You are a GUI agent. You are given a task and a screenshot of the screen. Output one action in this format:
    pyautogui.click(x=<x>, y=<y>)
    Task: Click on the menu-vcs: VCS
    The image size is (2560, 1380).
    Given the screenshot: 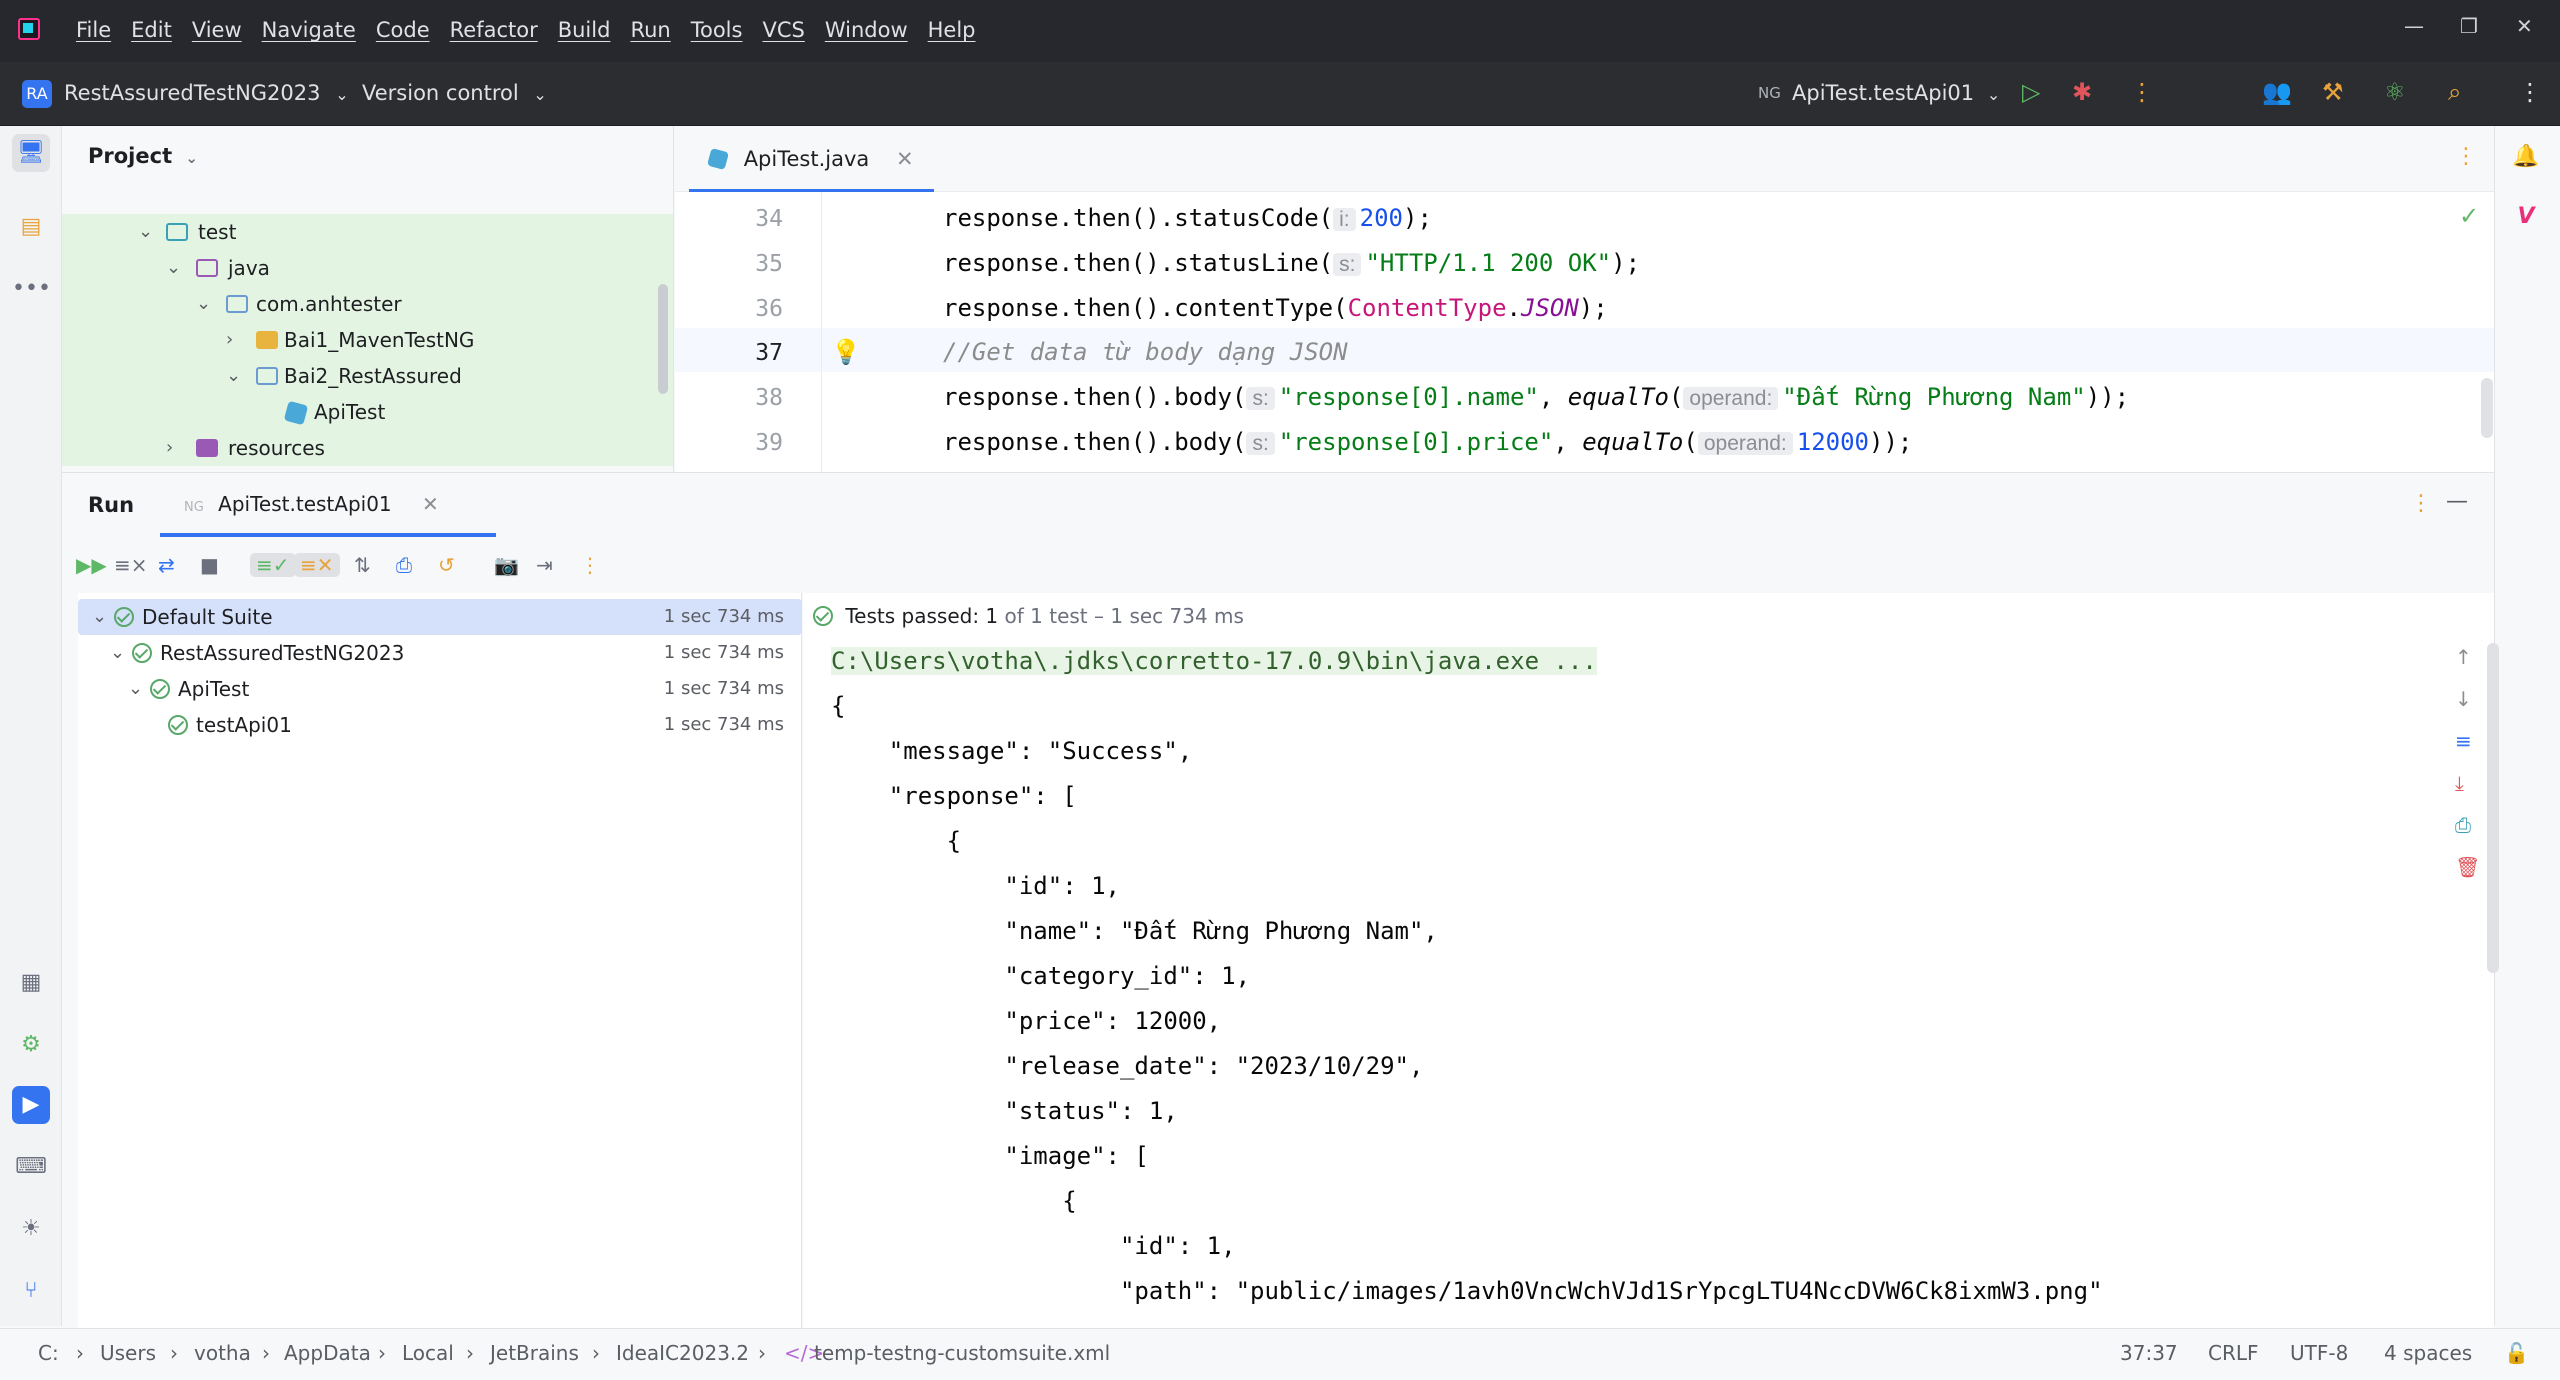 What is the action you would take?
    pyautogui.click(x=783, y=30)
    